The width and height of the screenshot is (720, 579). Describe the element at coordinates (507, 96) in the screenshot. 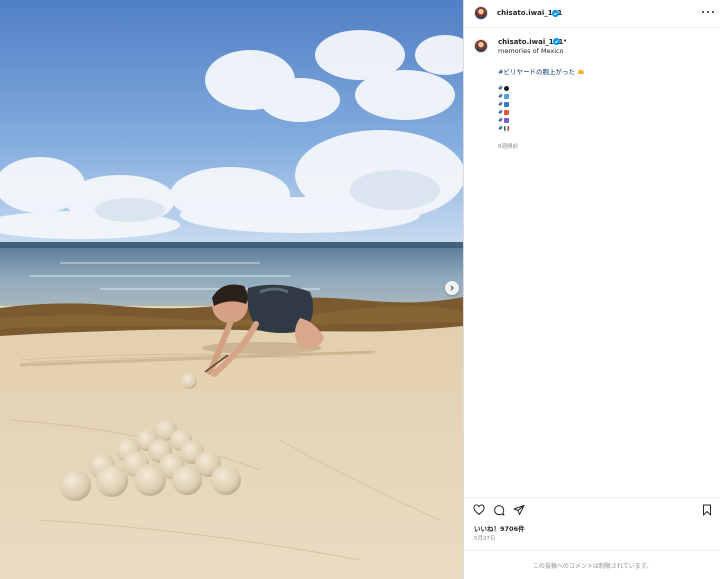

I see `beach-umbrella-icon` at that location.